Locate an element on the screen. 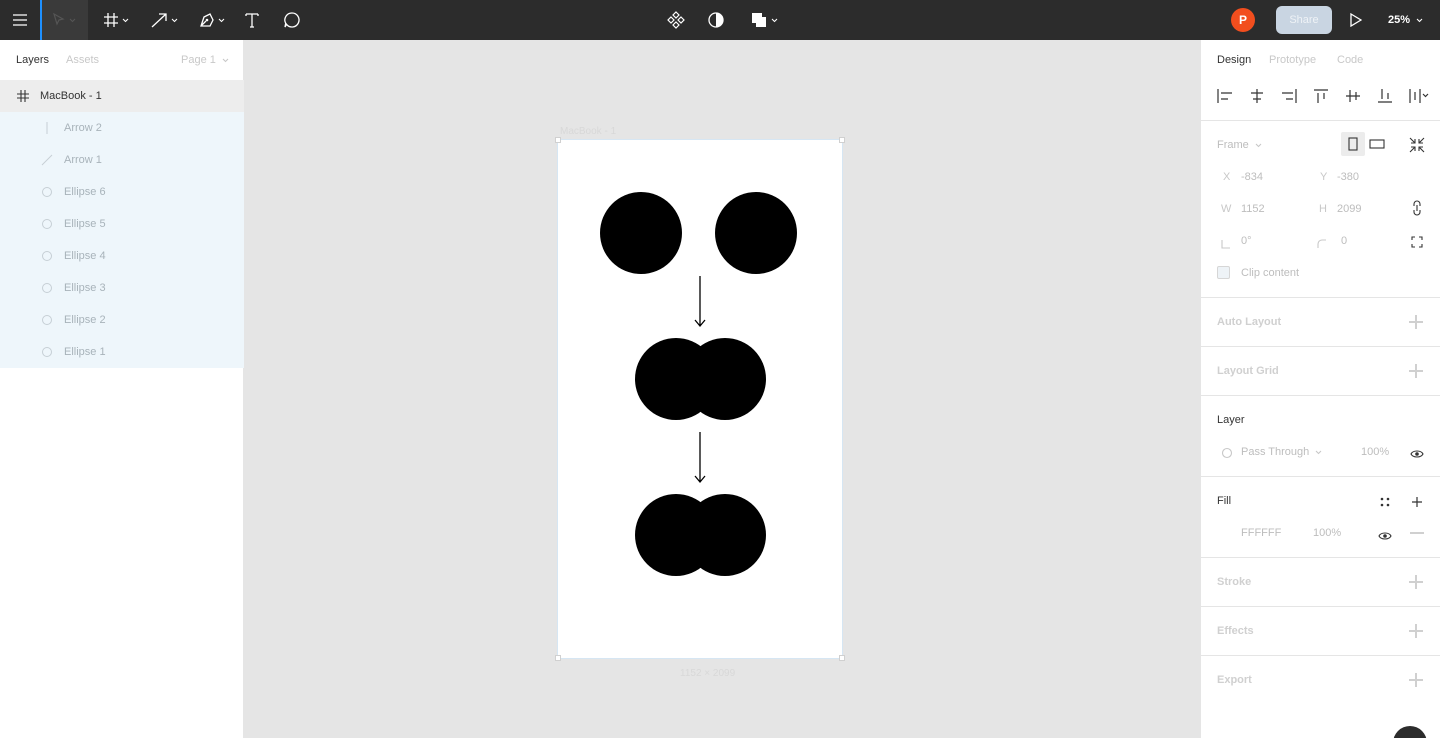 The width and height of the screenshot is (1440, 738). blend-icon is located at coordinates (1227, 455).